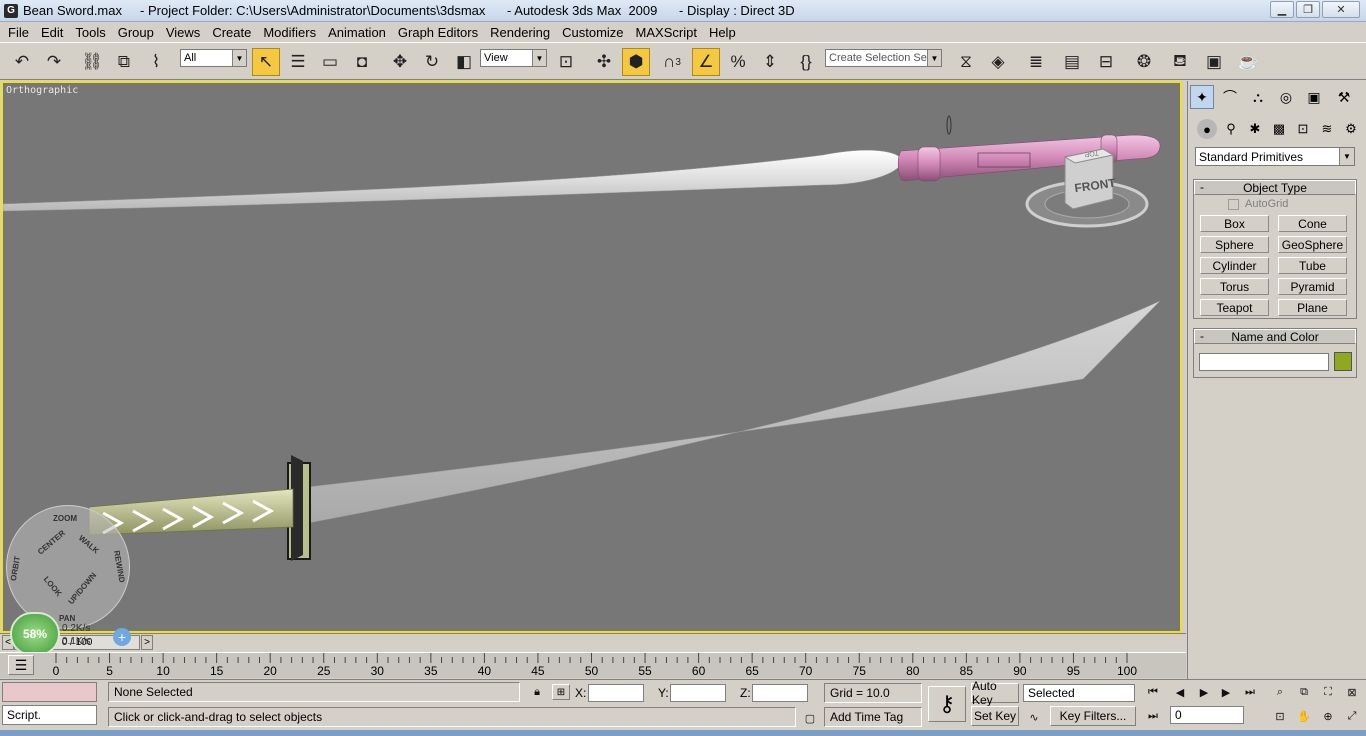 Image resolution: width=1366 pixels, height=736 pixels. I want to click on bind-space-warp-icon: ⌇, so click(156, 62).